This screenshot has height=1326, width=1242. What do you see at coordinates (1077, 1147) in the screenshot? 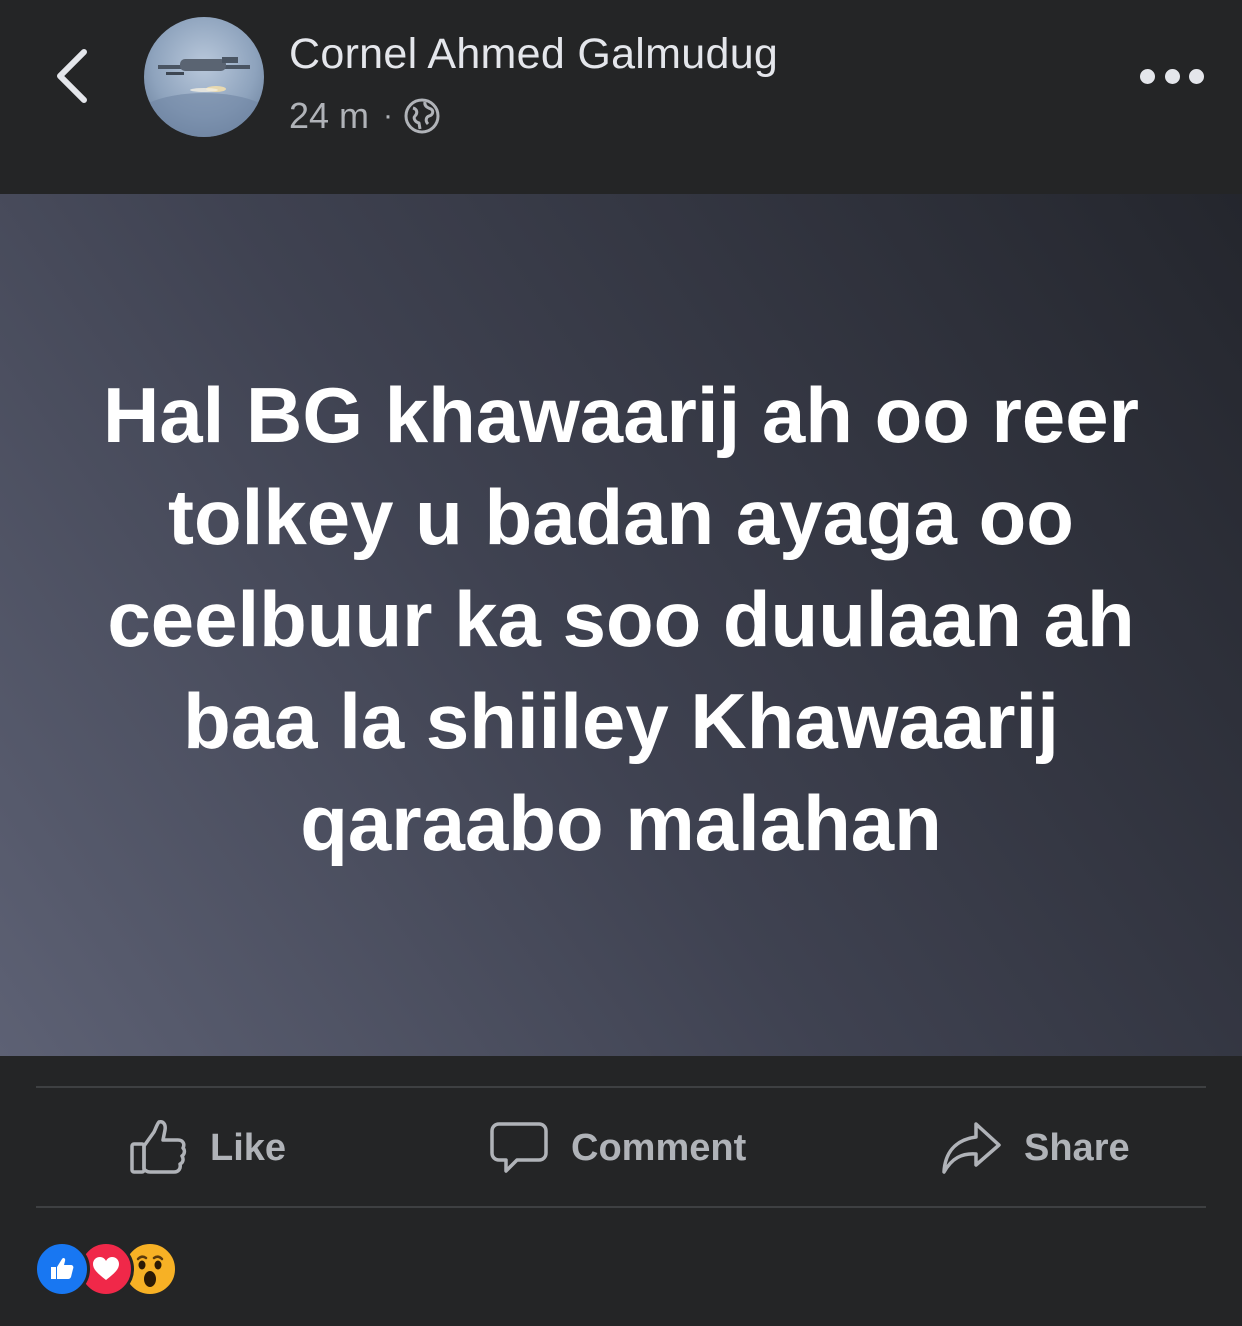
I see `share-label: Share` at bounding box center [1077, 1147].